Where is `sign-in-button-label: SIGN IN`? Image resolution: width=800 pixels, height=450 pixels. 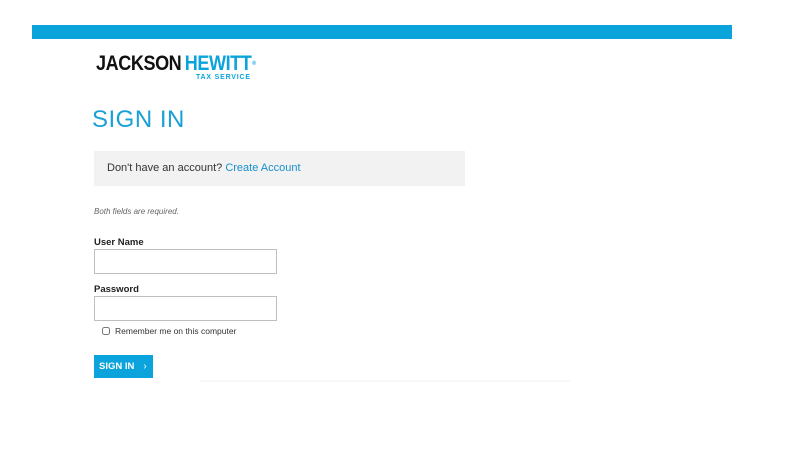 sign-in-button-label: SIGN IN is located at coordinates (117, 366).